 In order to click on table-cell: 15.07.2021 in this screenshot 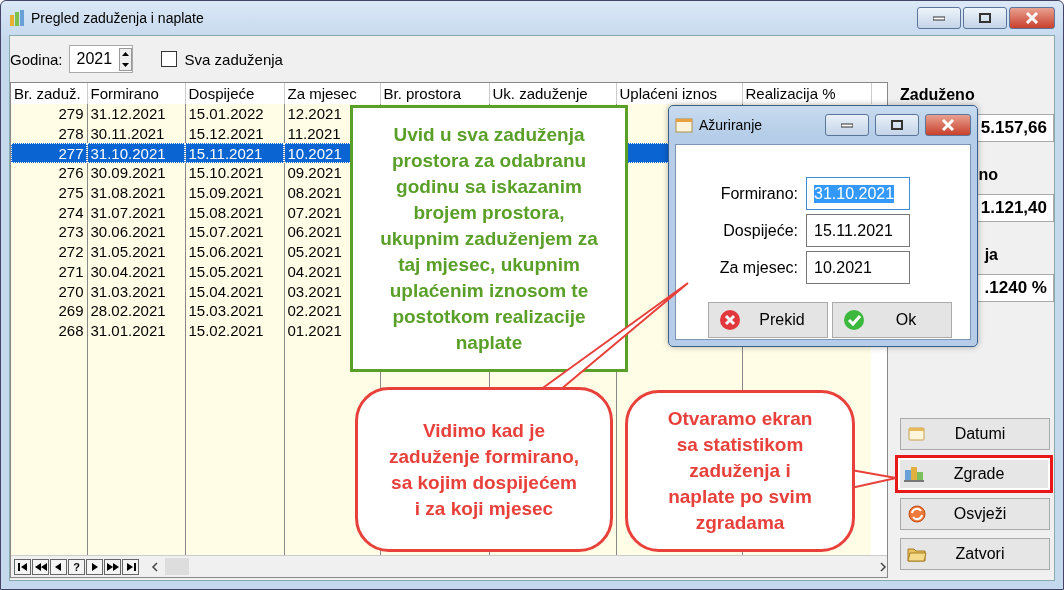, I will do `click(234, 232)`.